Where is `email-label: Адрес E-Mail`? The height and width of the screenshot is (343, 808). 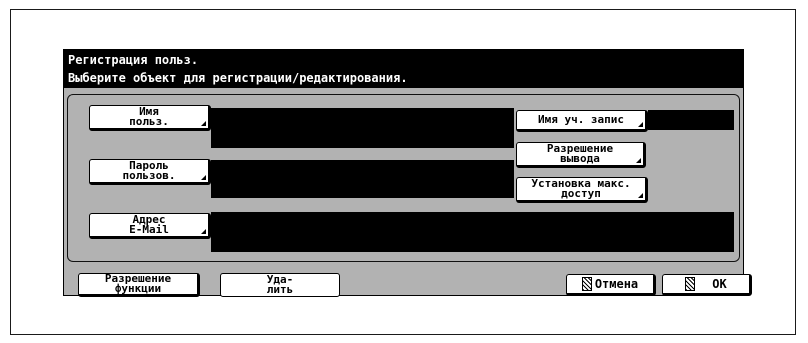 email-label: Адрес E-Mail is located at coordinates (149, 224).